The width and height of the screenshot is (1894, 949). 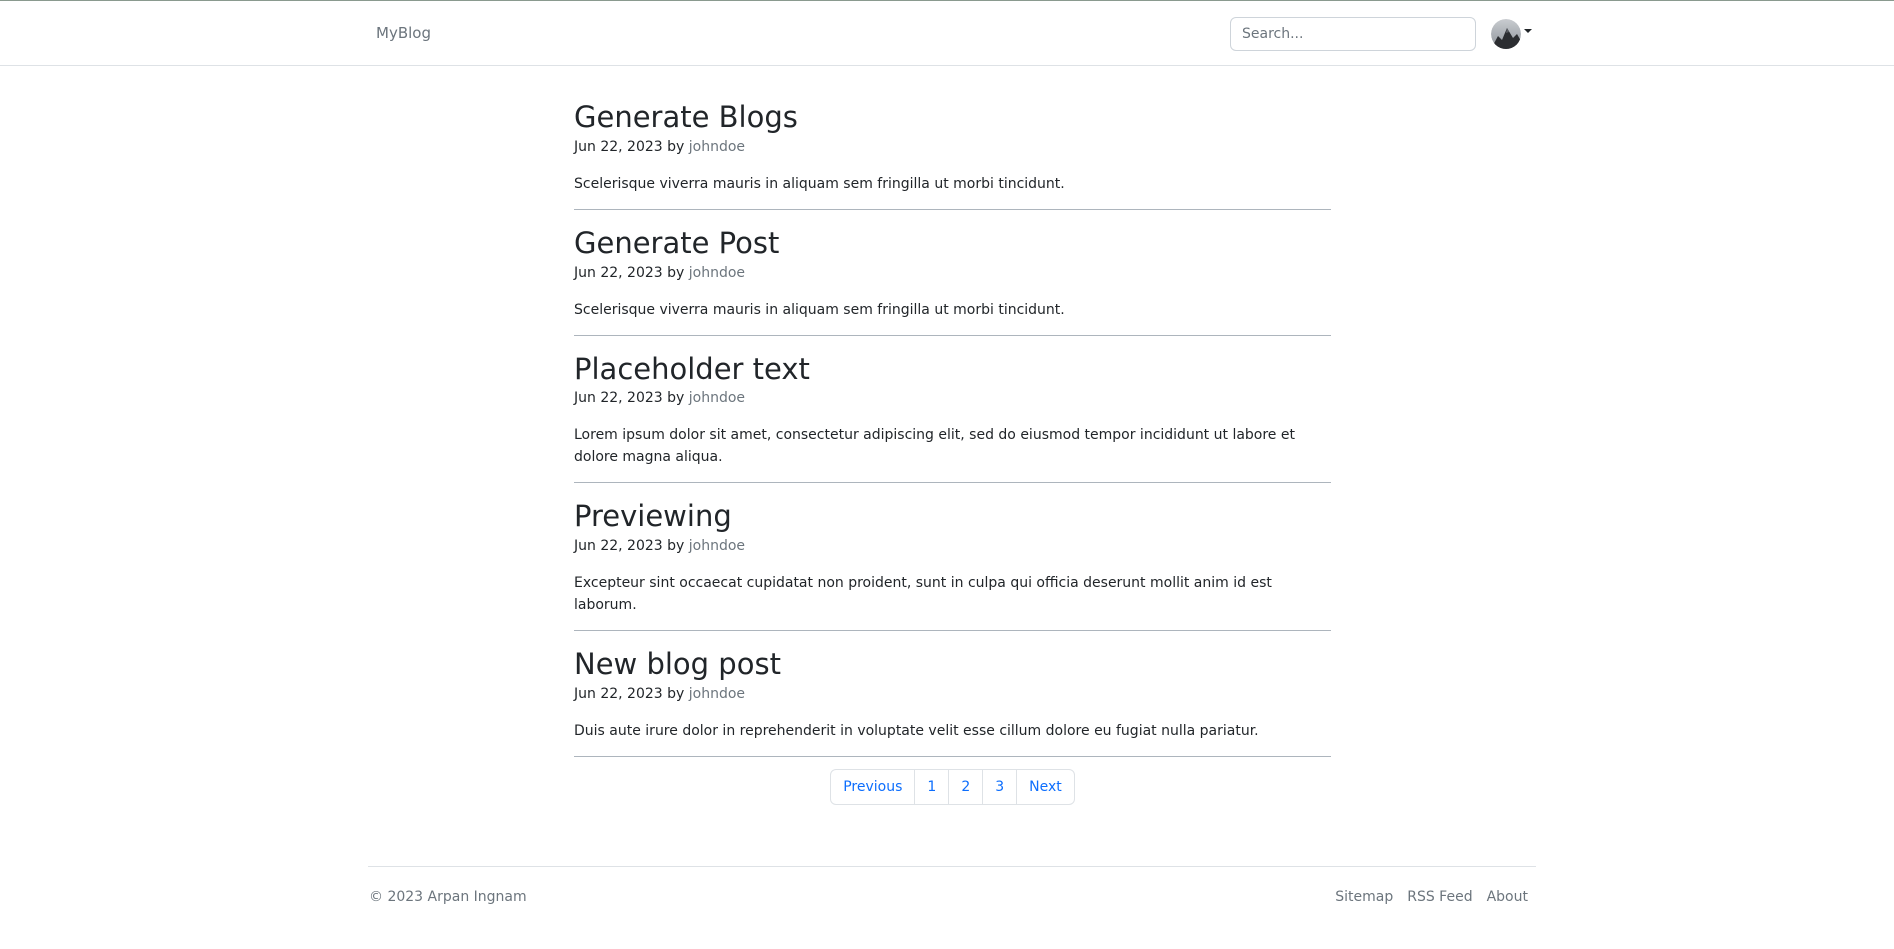 What do you see at coordinates (1353, 34) in the screenshot?
I see `search-input` at bounding box center [1353, 34].